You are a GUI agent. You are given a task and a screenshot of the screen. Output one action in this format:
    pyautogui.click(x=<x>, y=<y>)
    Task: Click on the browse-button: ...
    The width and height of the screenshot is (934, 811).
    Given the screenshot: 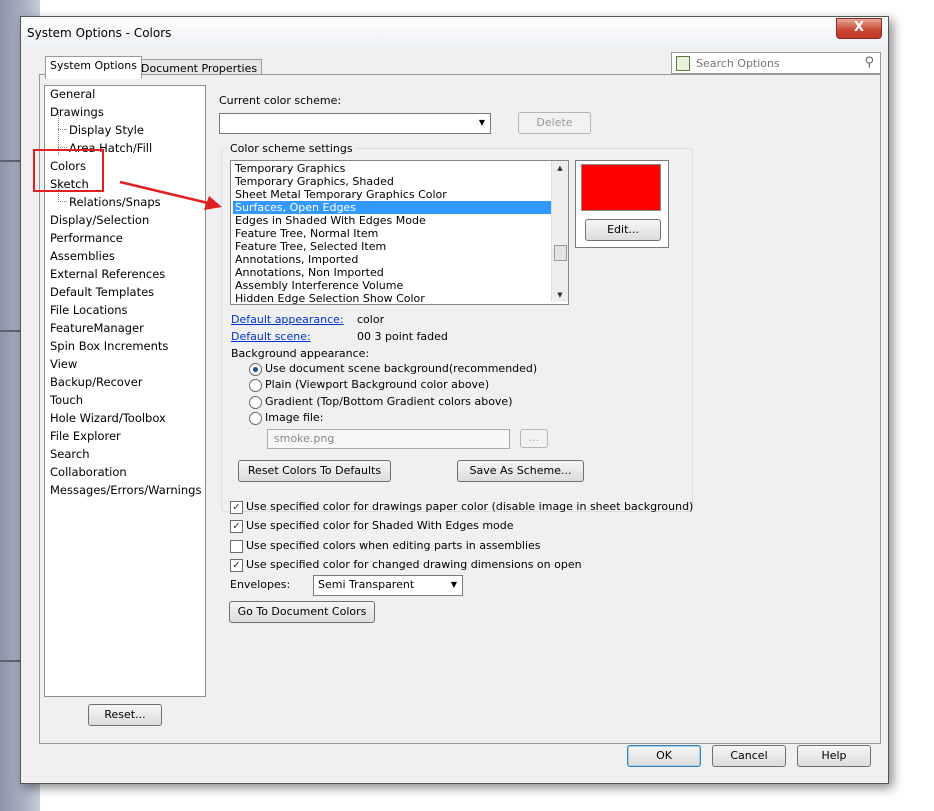 What is the action you would take?
    pyautogui.click(x=534, y=438)
    